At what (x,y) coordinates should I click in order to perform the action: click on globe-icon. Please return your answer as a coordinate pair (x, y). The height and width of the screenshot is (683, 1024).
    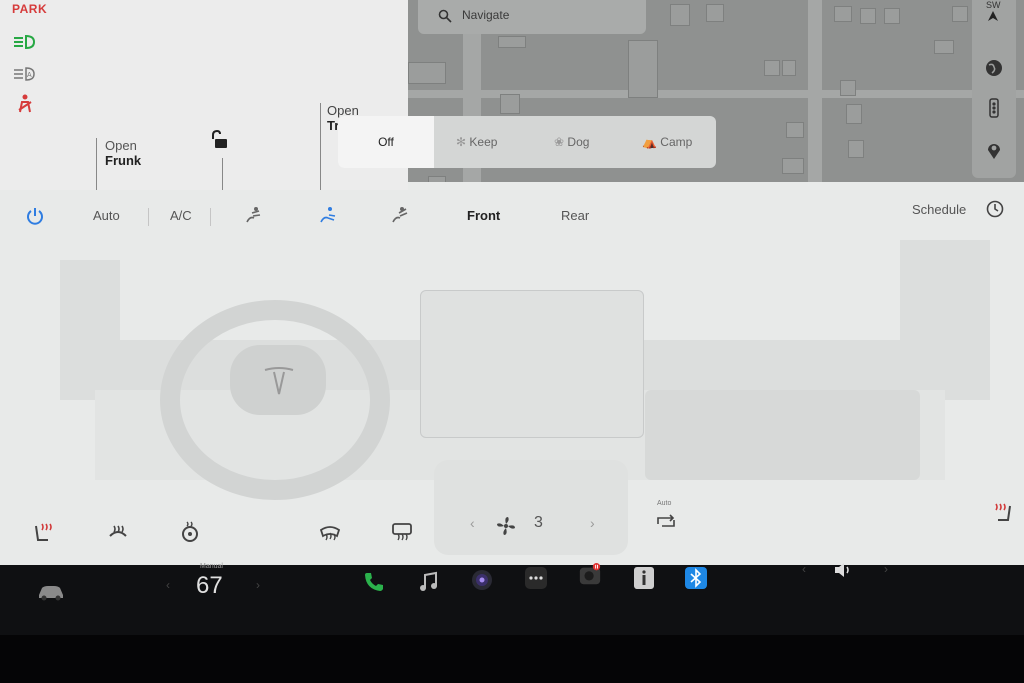
    Looking at the image, I should click on (994, 68).